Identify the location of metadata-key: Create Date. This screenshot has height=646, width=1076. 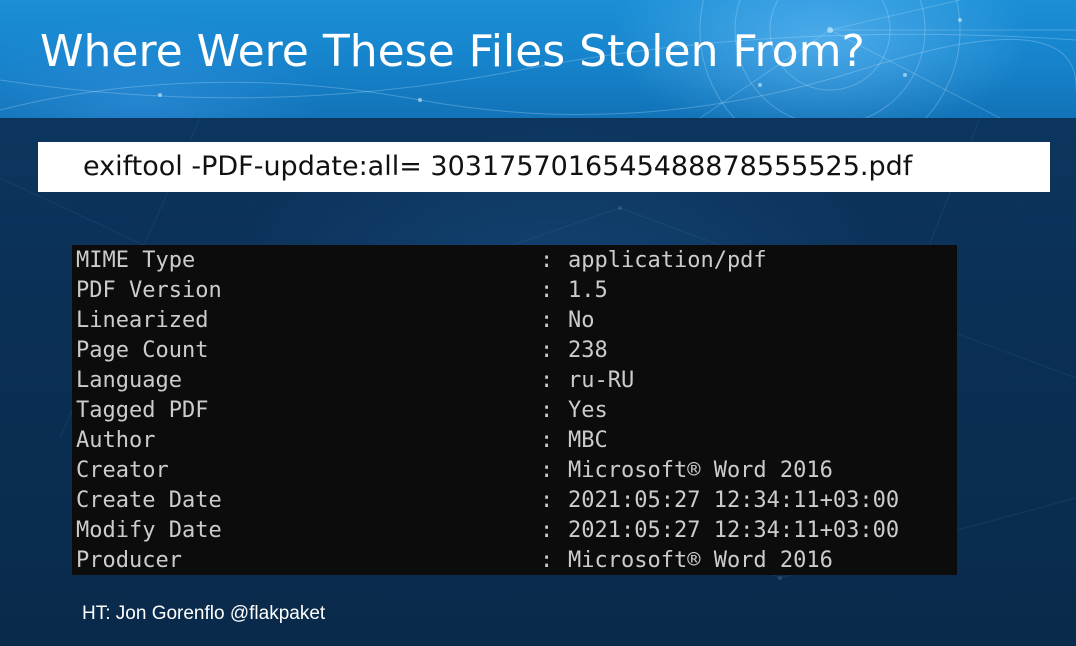
(149, 500).